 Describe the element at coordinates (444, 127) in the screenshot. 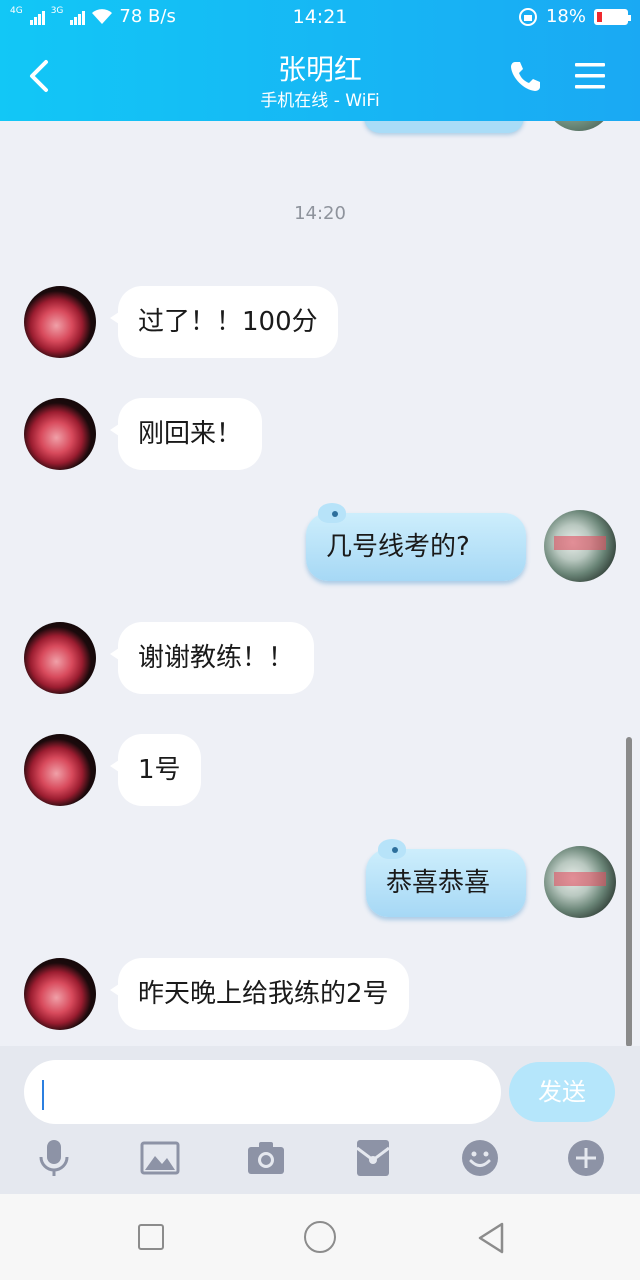

I see `partial-message-bubble` at that location.